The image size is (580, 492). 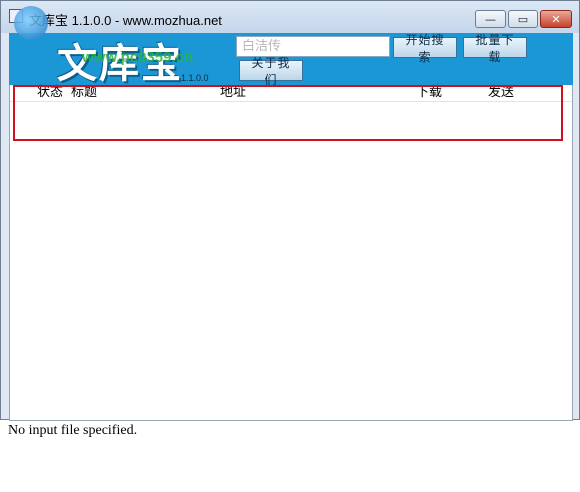 What do you see at coordinates (138, 57) in the screenshot?
I see `watermark-text: www.pc0359.cn` at bounding box center [138, 57].